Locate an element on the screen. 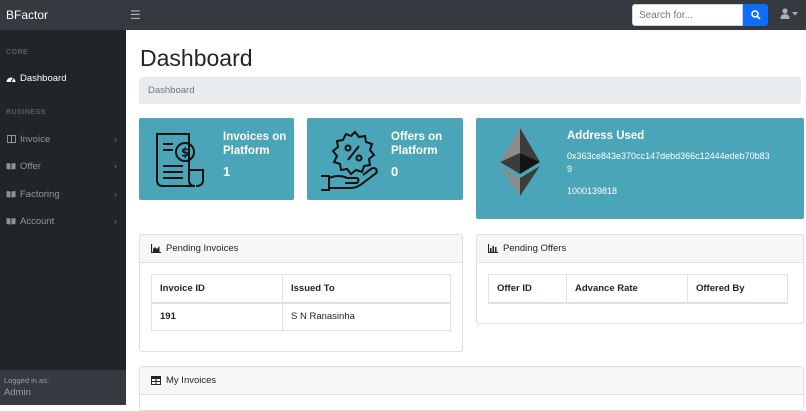 This screenshot has width=806, height=411. sidebar-item-label: Invoice is located at coordinates (35, 139).